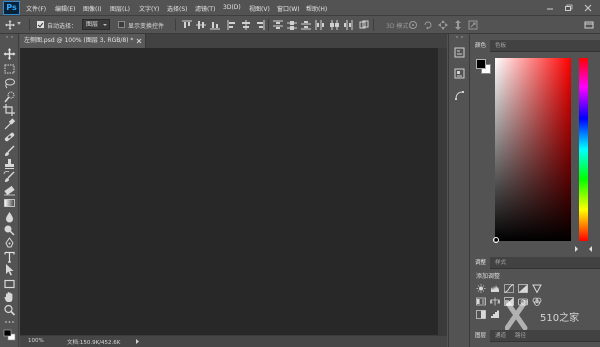  I want to click on 3d-roll-icon, so click(428, 25).